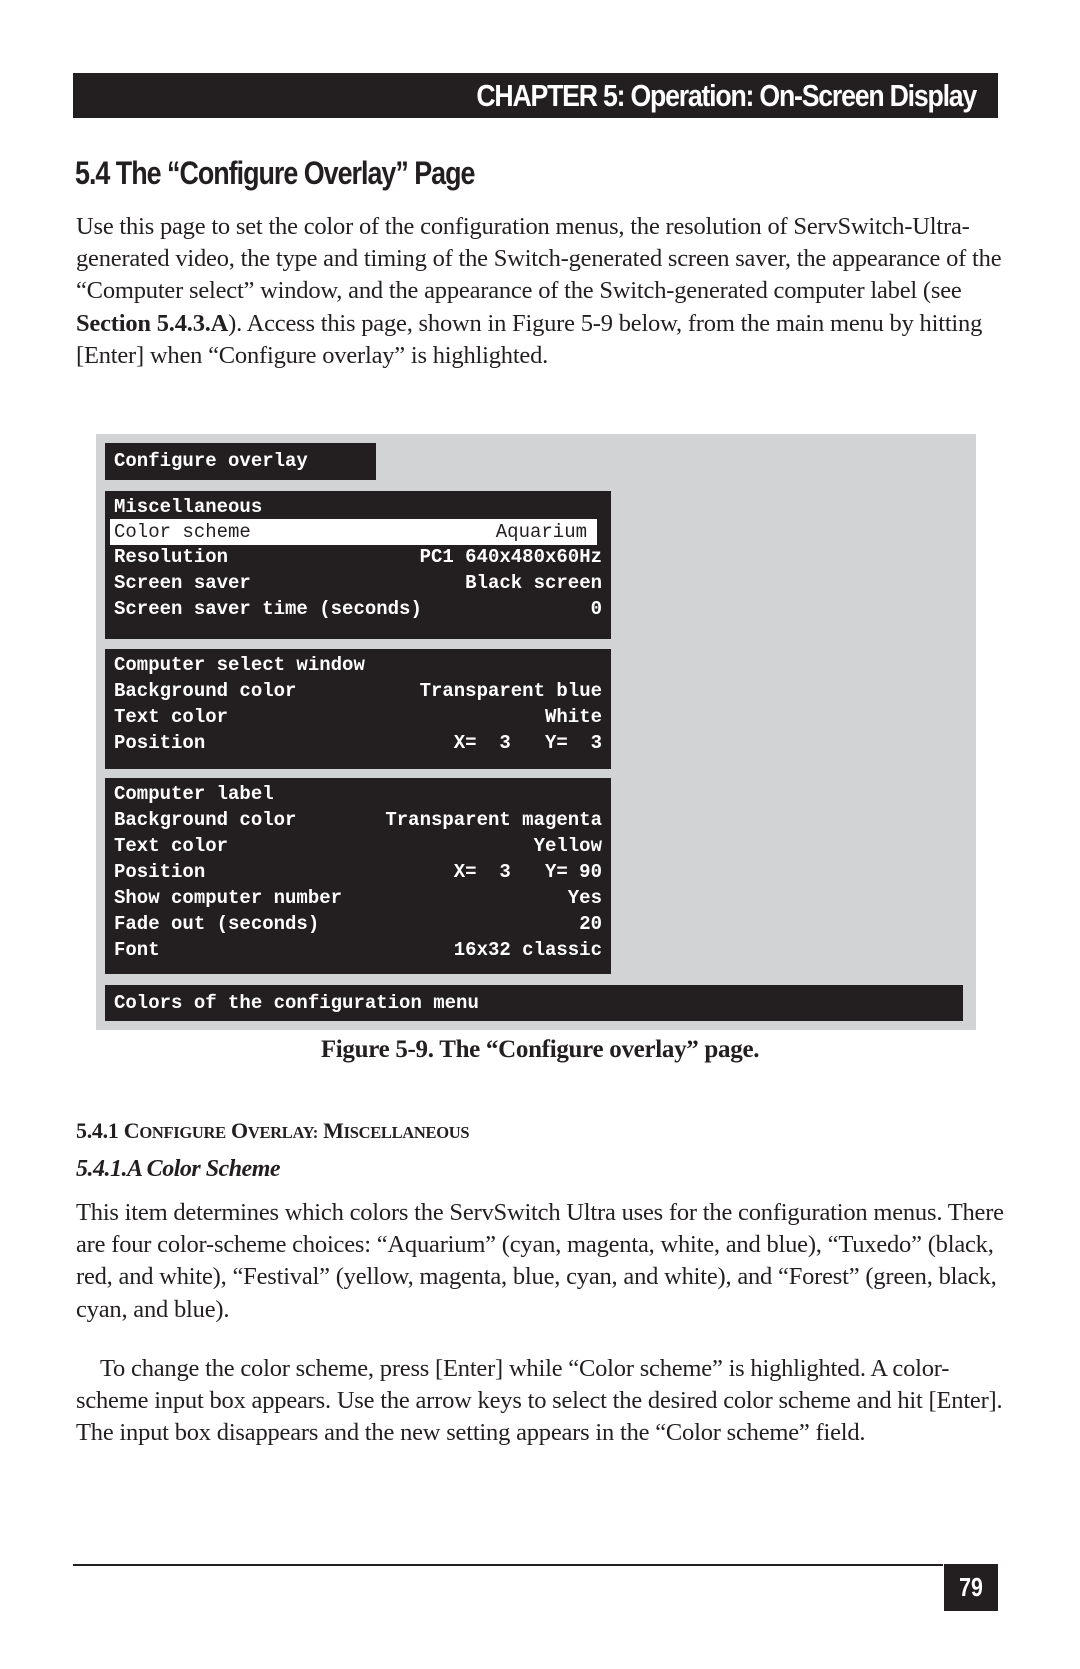 This screenshot has width=1080, height=1669. I want to click on row-value: 0, so click(596, 609).